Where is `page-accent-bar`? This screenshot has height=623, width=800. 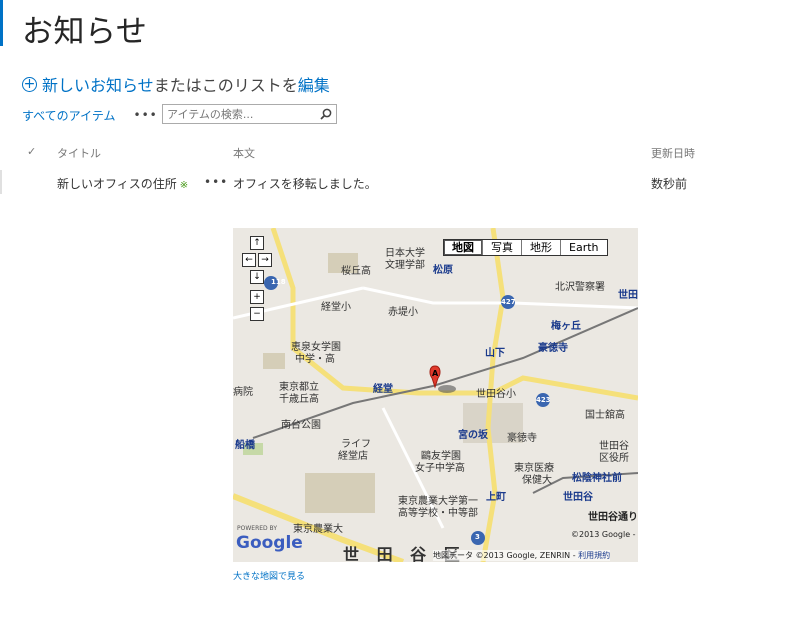 page-accent-bar is located at coordinates (1, 23).